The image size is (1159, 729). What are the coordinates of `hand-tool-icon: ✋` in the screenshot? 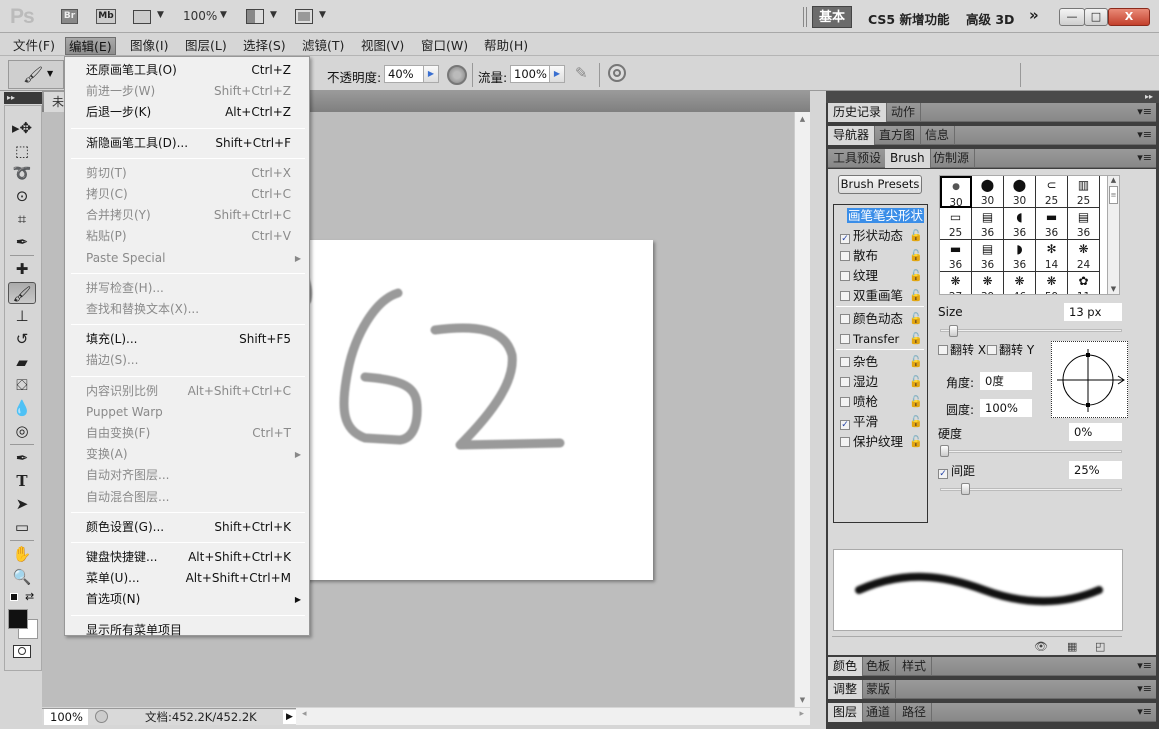 It's located at (22, 554).